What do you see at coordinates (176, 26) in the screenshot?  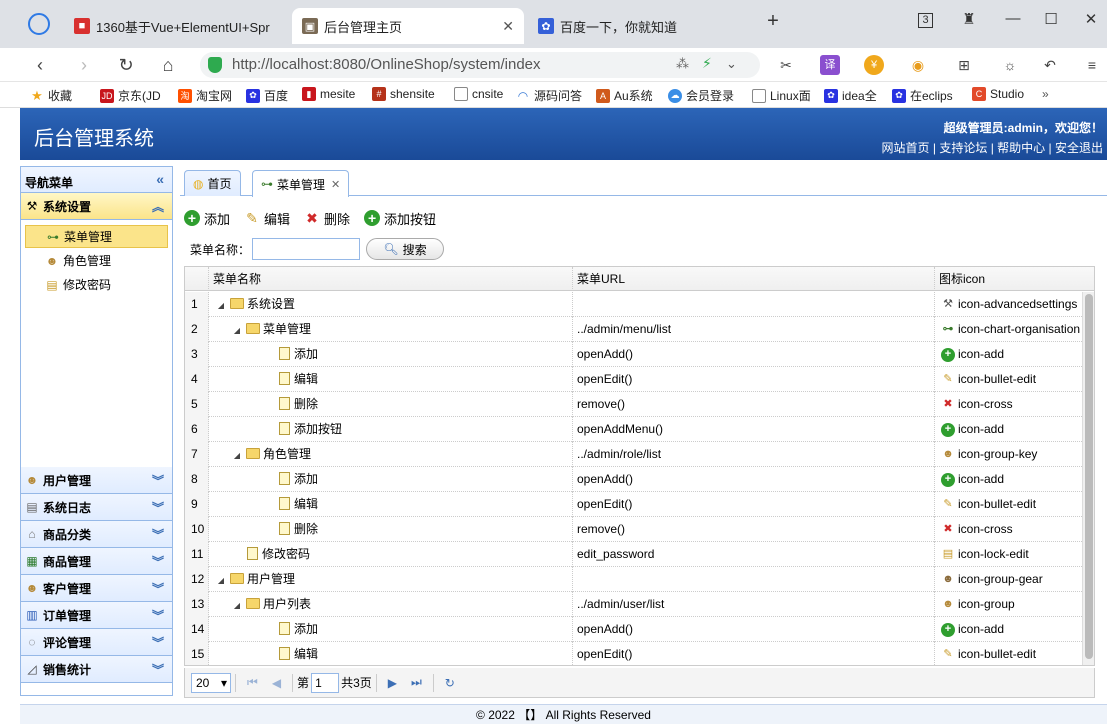 I see `browser-tab-1: ■ 1360基于Vue+ElementUI+Spr` at bounding box center [176, 26].